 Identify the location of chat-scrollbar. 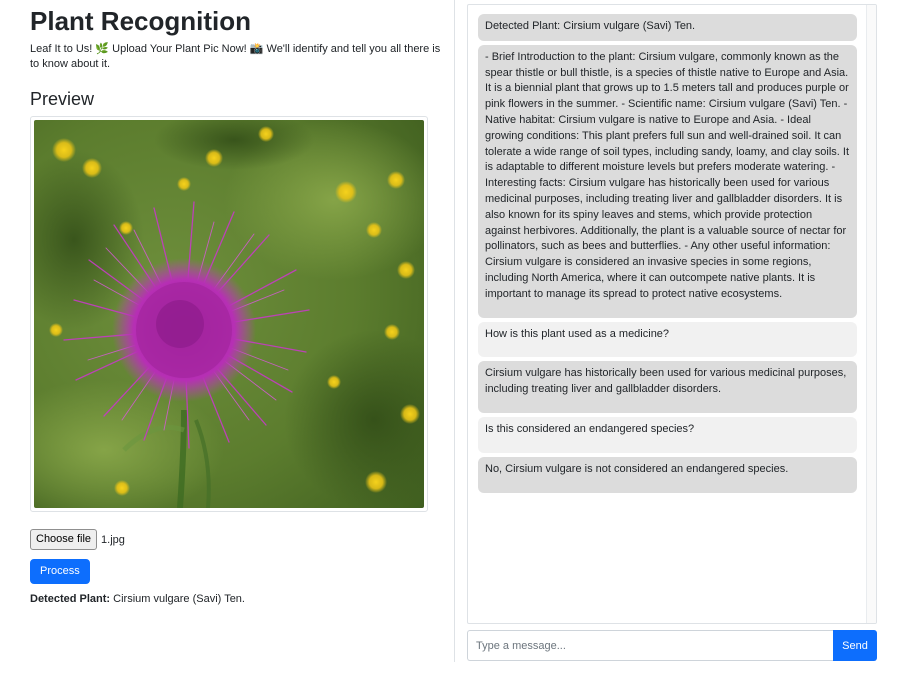
(871, 314).